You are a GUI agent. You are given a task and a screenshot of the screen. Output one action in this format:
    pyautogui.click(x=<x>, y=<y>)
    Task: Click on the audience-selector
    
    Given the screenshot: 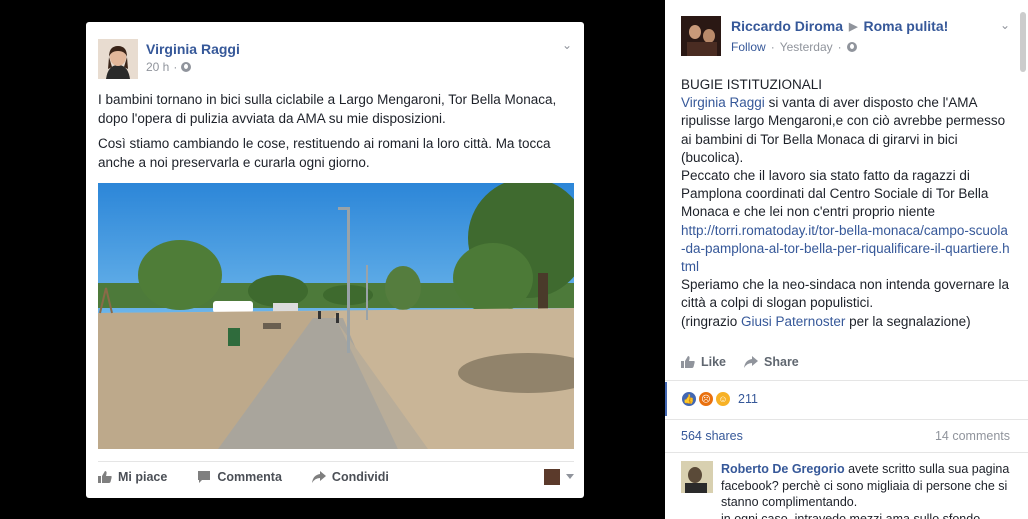 What is the action you would take?
    pyautogui.click(x=559, y=476)
    